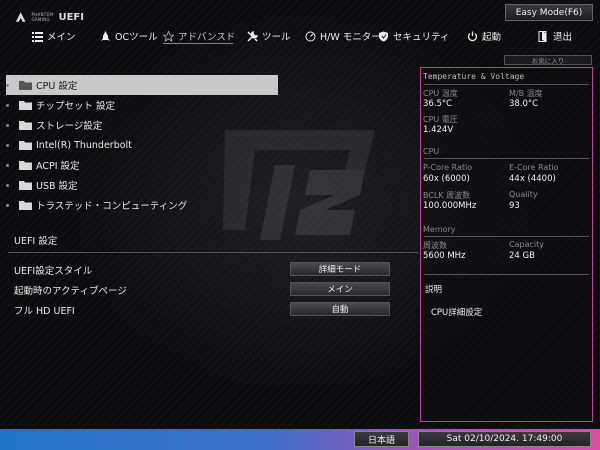 The width and height of the screenshot is (600, 450). I want to click on temp-voltage-title: Temperature & Voltage, so click(474, 76).